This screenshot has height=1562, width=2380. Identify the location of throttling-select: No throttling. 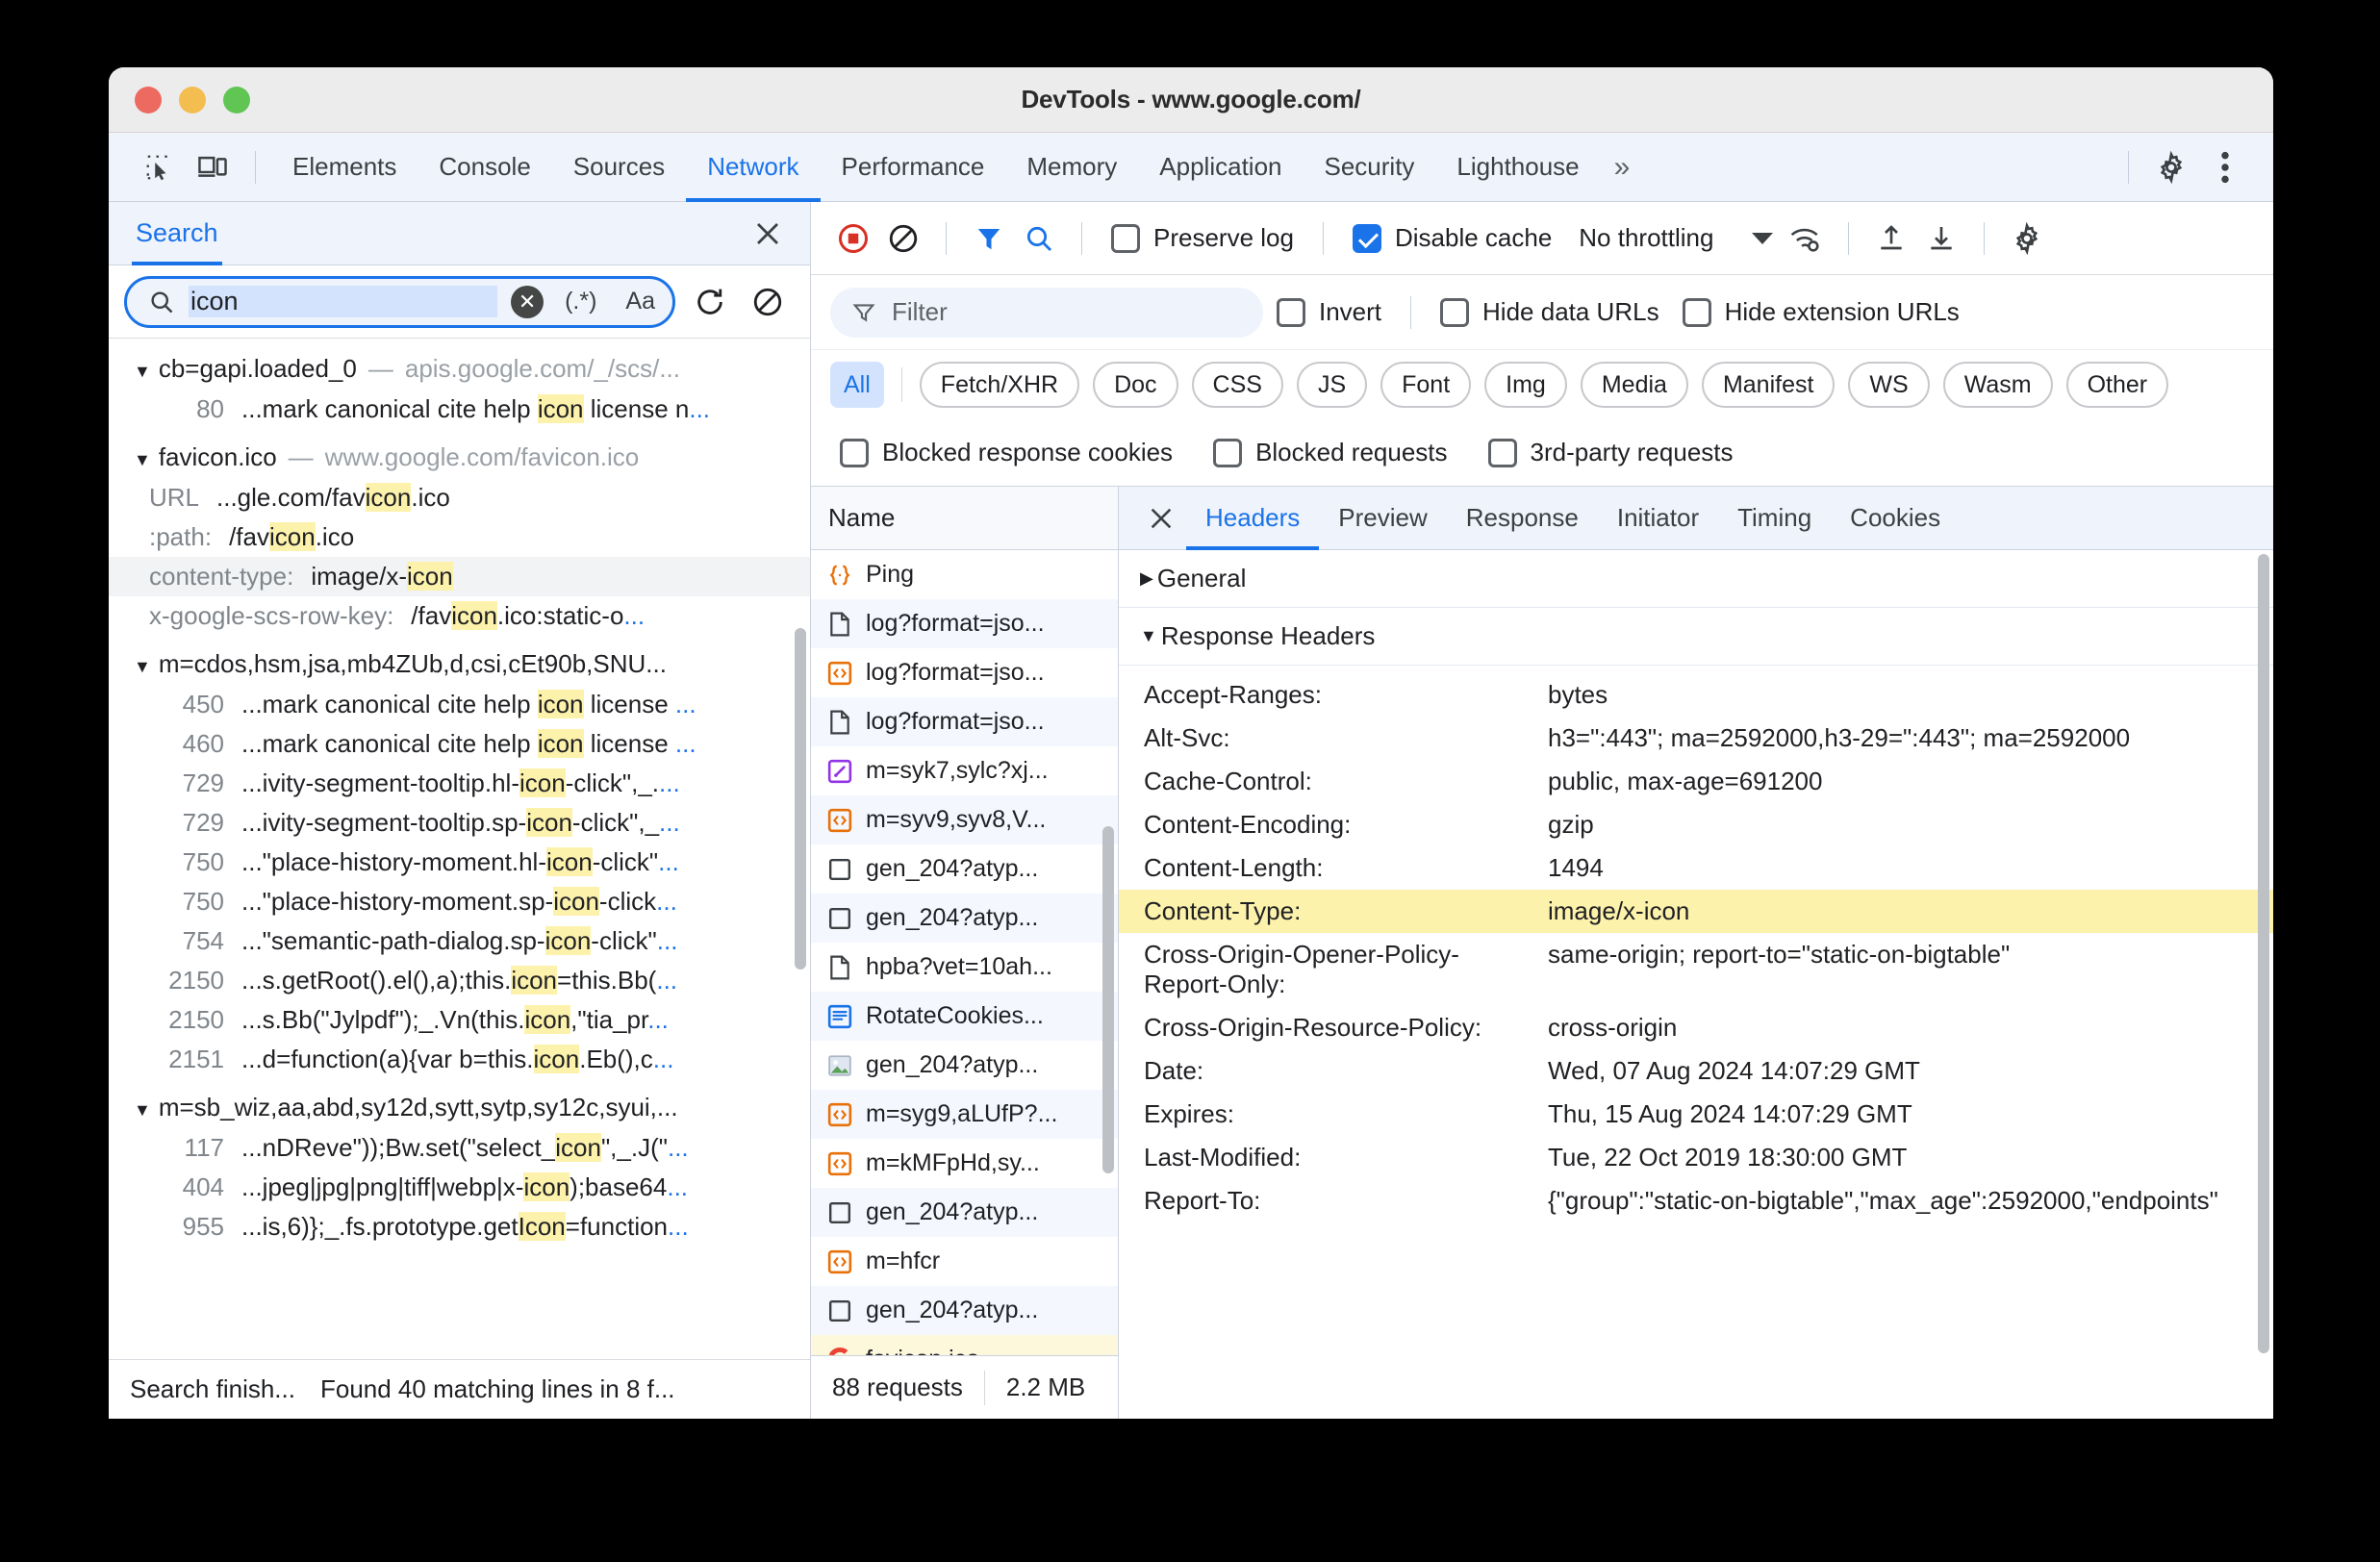
(1672, 238).